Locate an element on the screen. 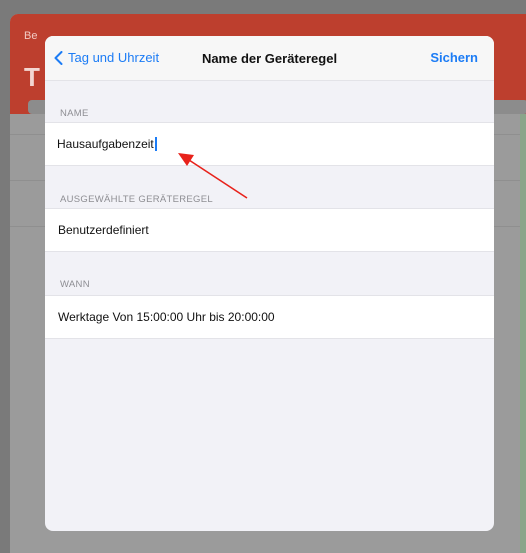 The height and width of the screenshot is (553, 526). when-value: Werktage Von 15:00:00 Uhr bis 20:00:00 is located at coordinates (166, 317).